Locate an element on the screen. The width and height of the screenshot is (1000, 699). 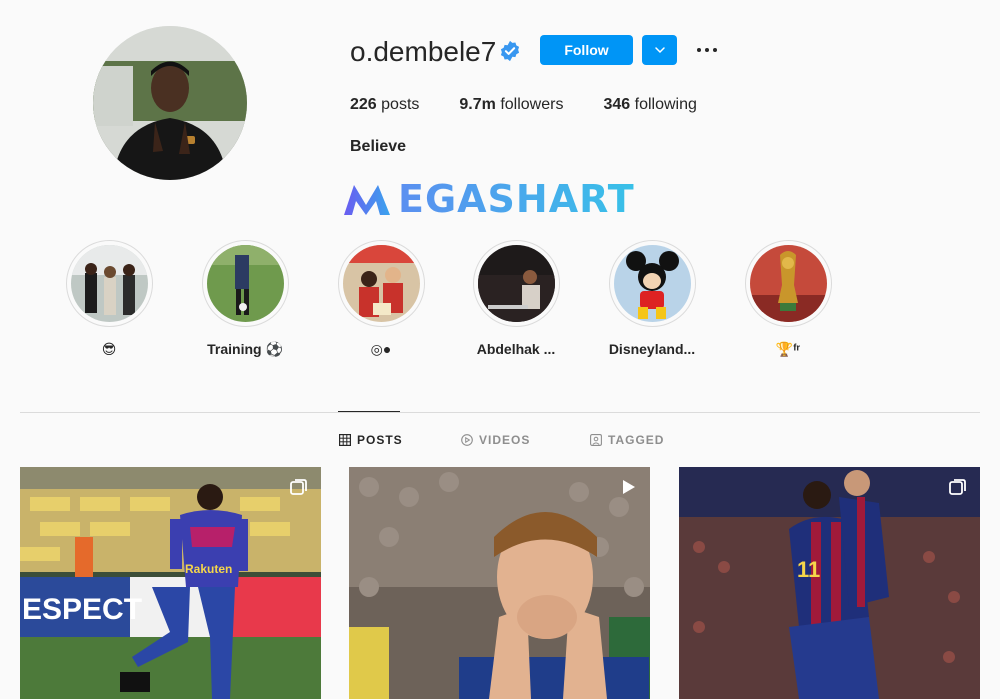
play-icon is located at coordinates (629, 487).